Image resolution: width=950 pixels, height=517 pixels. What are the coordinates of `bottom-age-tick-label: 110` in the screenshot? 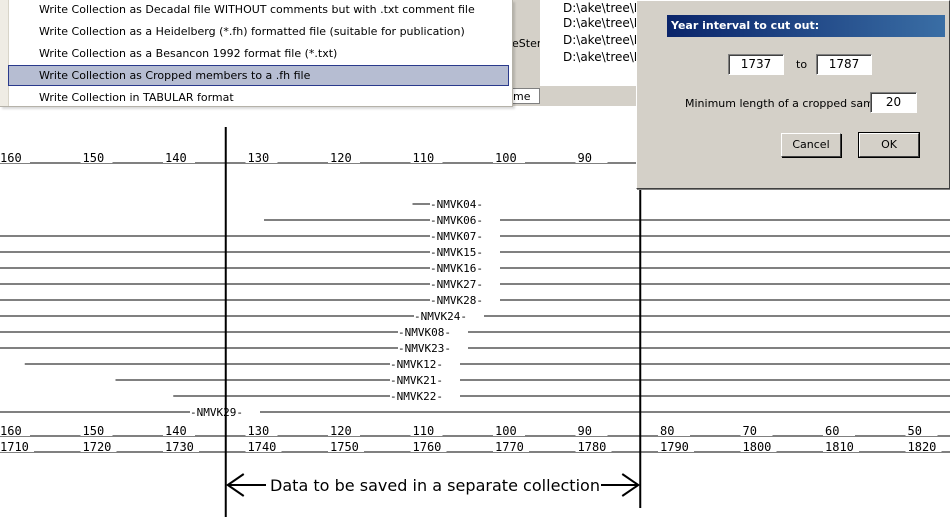 It's located at (424, 431).